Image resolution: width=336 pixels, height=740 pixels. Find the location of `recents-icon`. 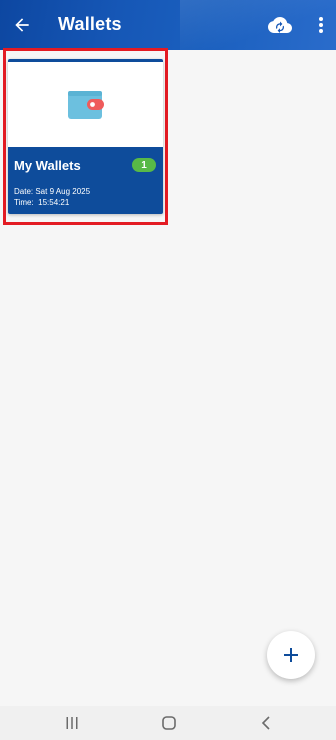

recents-icon is located at coordinates (72, 723).